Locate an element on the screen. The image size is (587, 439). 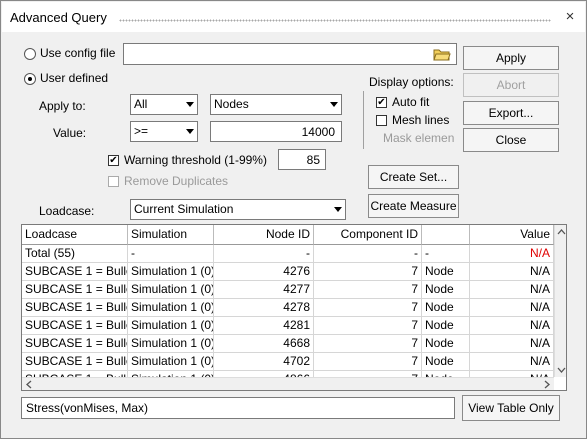
title-bar: Advanced Query × is located at coordinates (293, 17).